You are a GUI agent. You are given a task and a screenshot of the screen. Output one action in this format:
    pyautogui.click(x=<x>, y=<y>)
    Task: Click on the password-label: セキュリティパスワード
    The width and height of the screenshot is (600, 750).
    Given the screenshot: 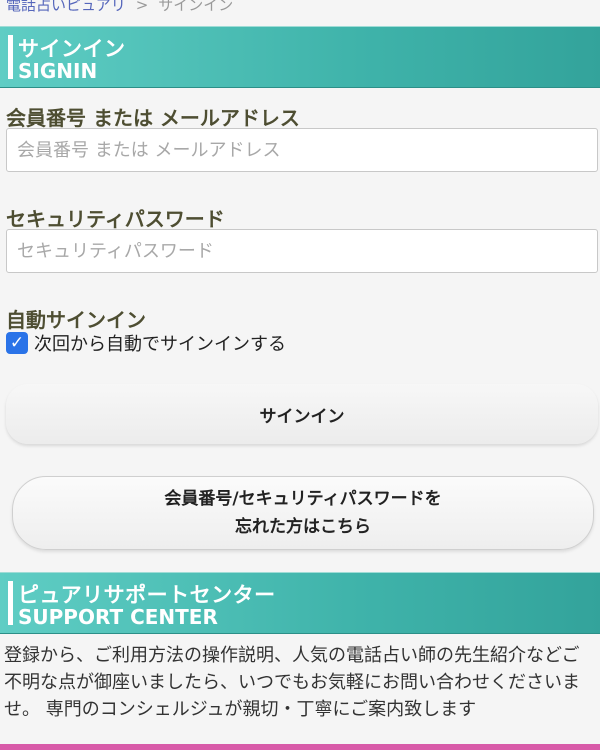 What is the action you would take?
    pyautogui.click(x=115, y=219)
    